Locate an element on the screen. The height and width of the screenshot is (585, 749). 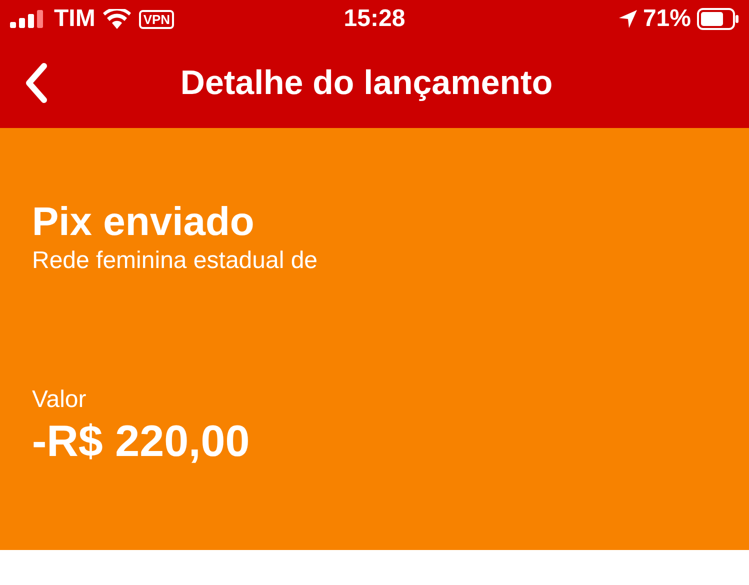
clock: 15:28 is located at coordinates (375, 19).